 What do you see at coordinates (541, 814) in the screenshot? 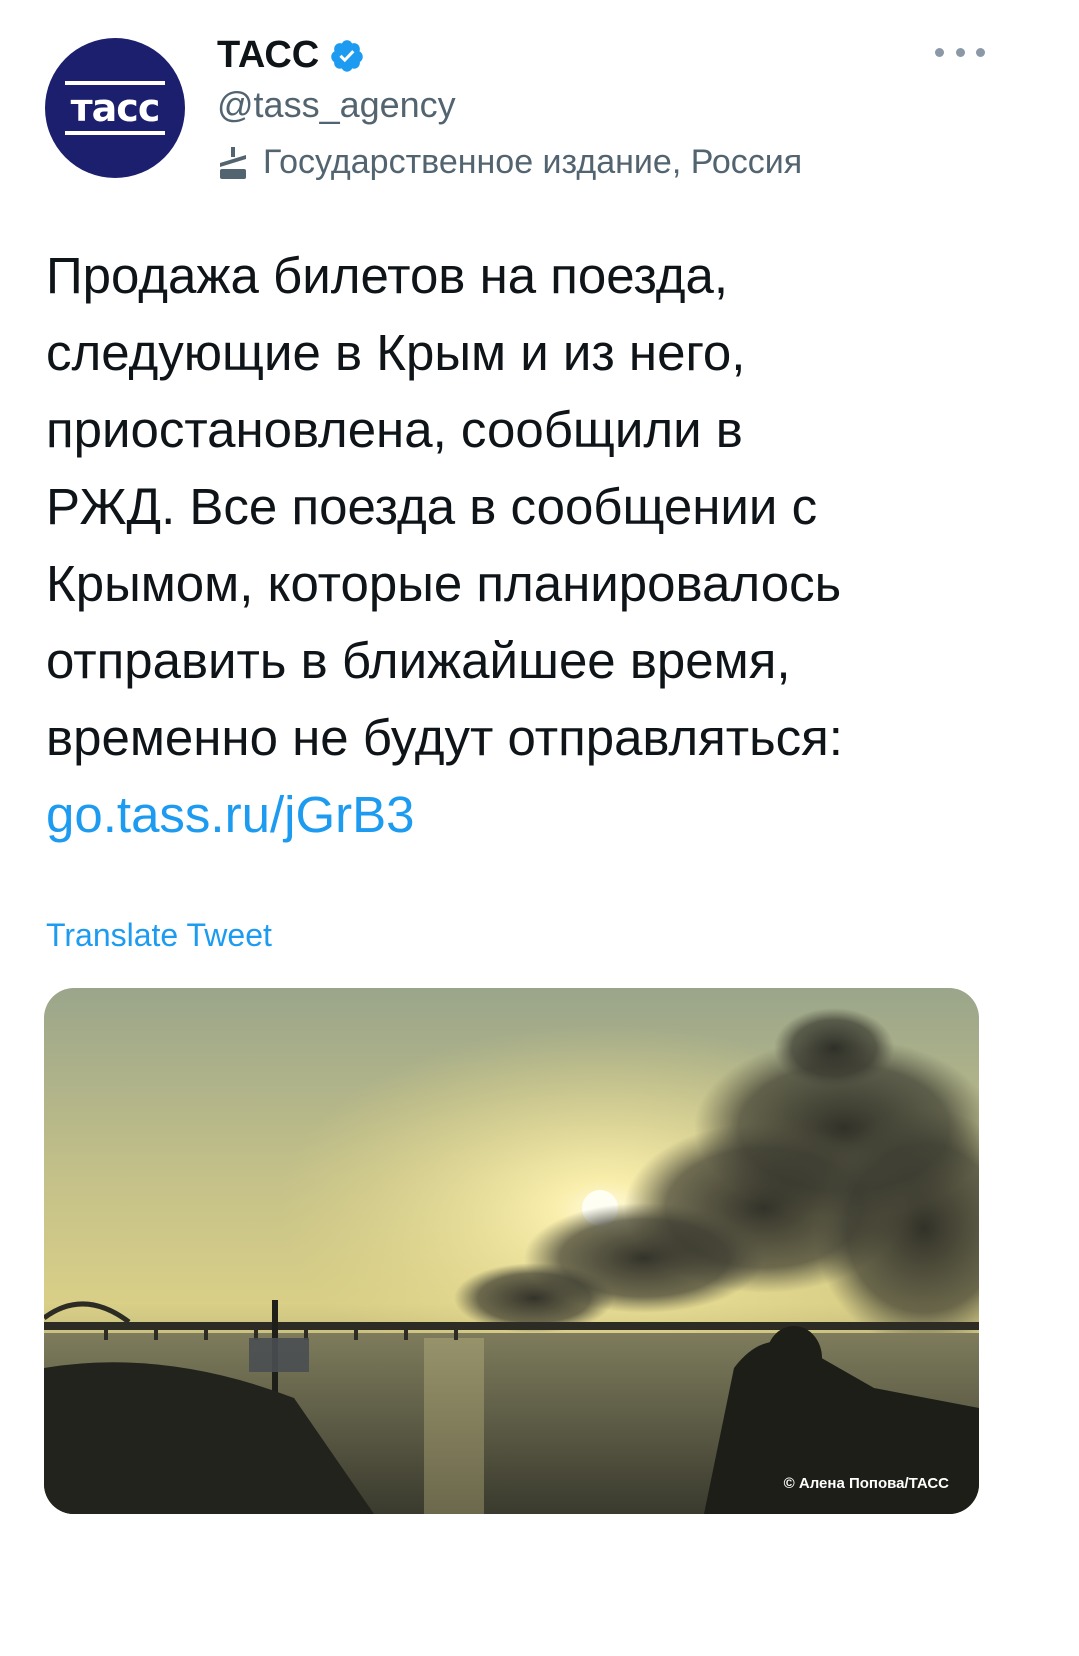
I see `tweet-link: go.tass.ru/jGrB3` at bounding box center [541, 814].